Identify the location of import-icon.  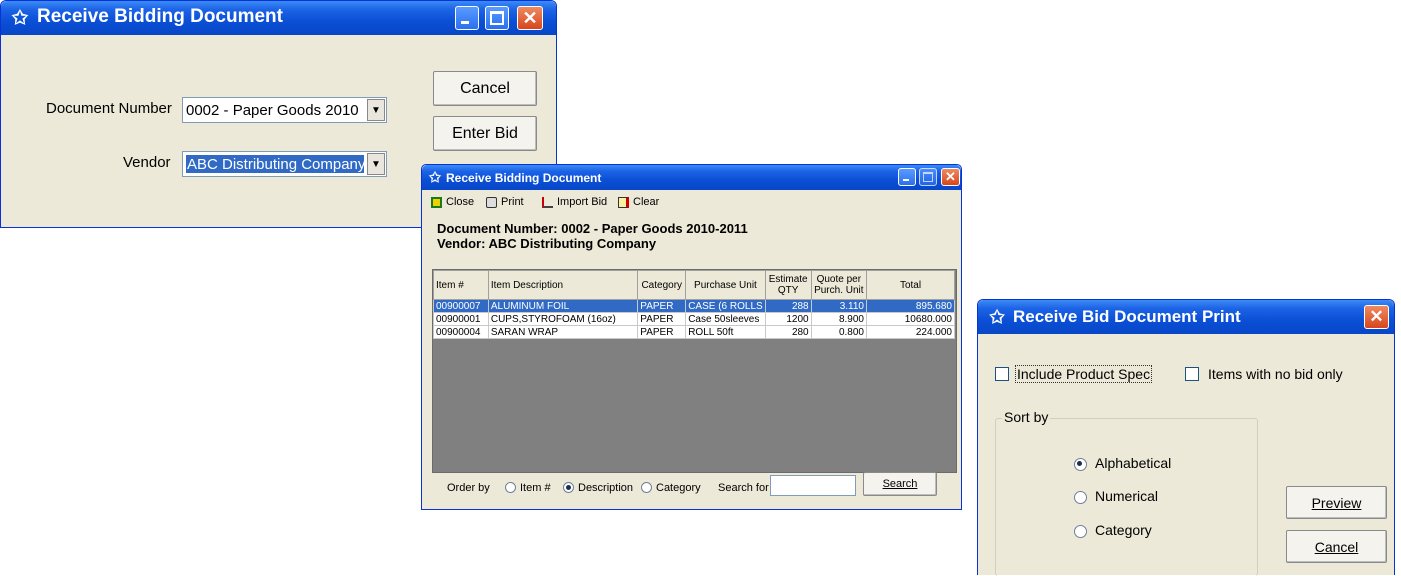
(547, 202).